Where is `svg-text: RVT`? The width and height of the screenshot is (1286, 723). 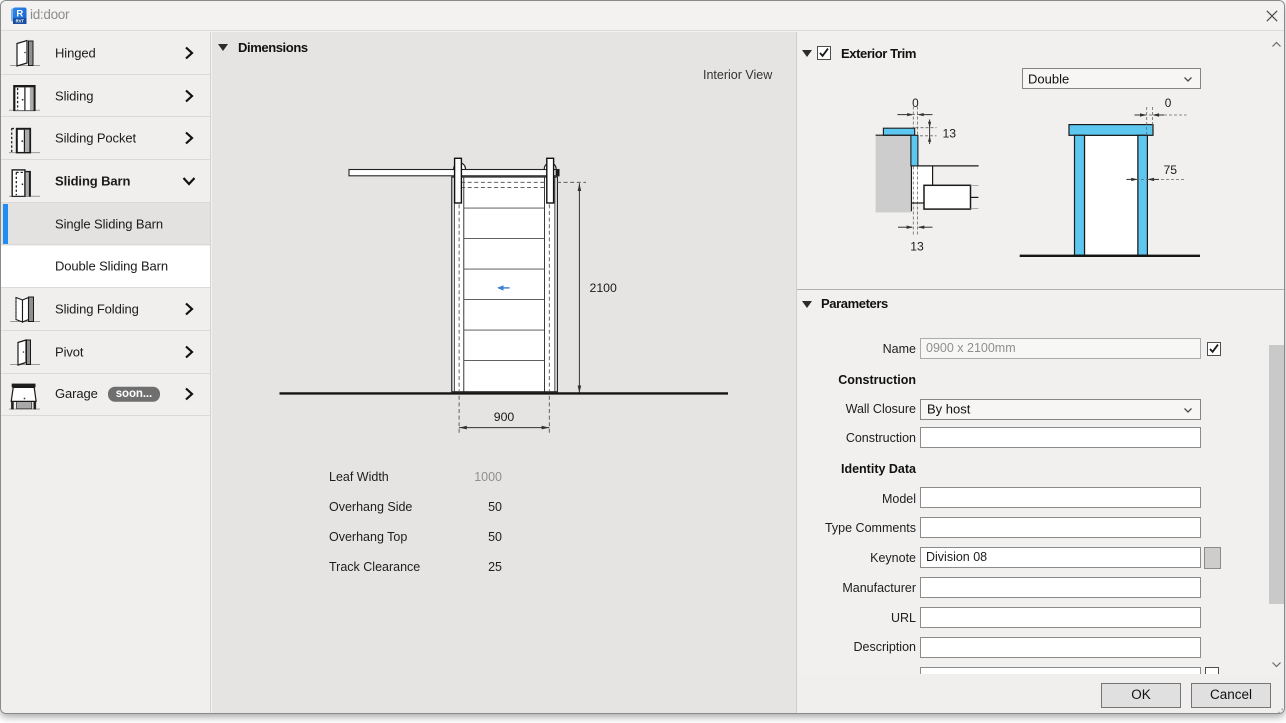
svg-text: RVT is located at coordinates (20, 21).